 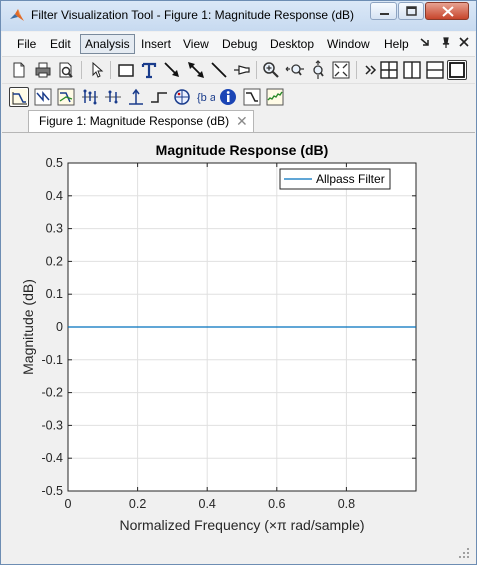 I want to click on close-icon, so click(x=448, y=11).